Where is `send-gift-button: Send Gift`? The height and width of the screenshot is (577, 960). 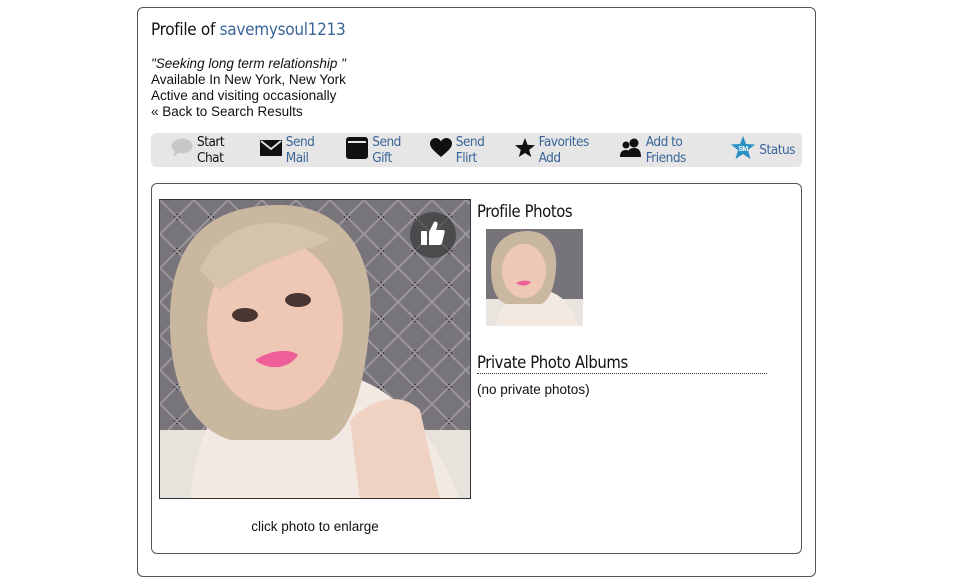 send-gift-button: Send Gift is located at coordinates (384, 150).